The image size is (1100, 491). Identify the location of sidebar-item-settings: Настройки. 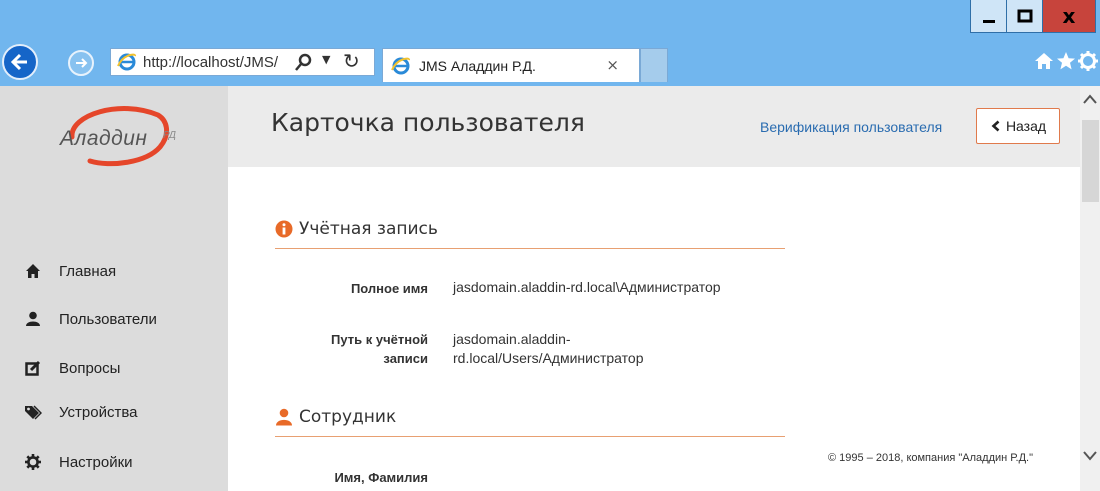
(114, 462).